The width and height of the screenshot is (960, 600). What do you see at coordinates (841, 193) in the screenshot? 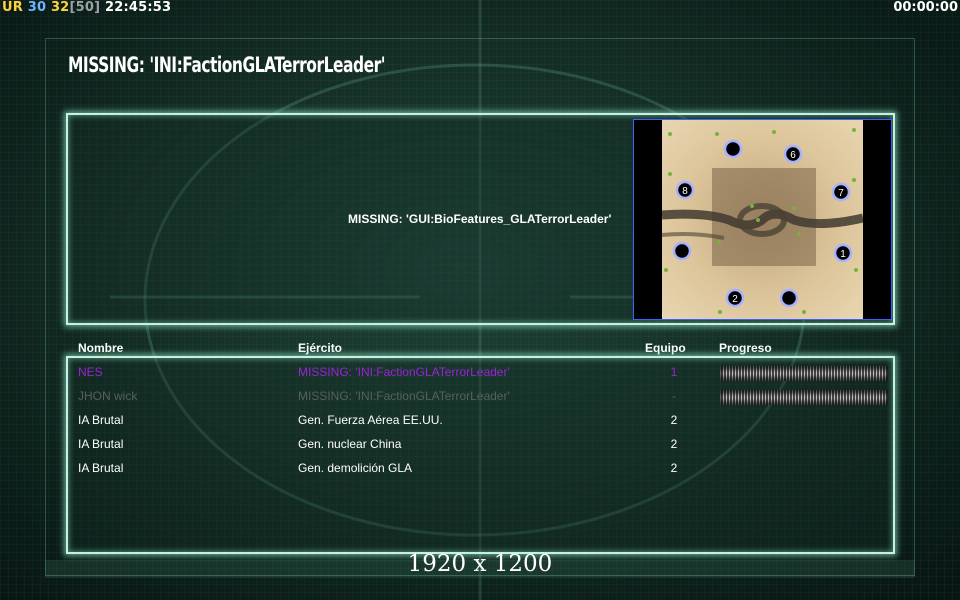
I see `map-position-label: 7` at bounding box center [841, 193].